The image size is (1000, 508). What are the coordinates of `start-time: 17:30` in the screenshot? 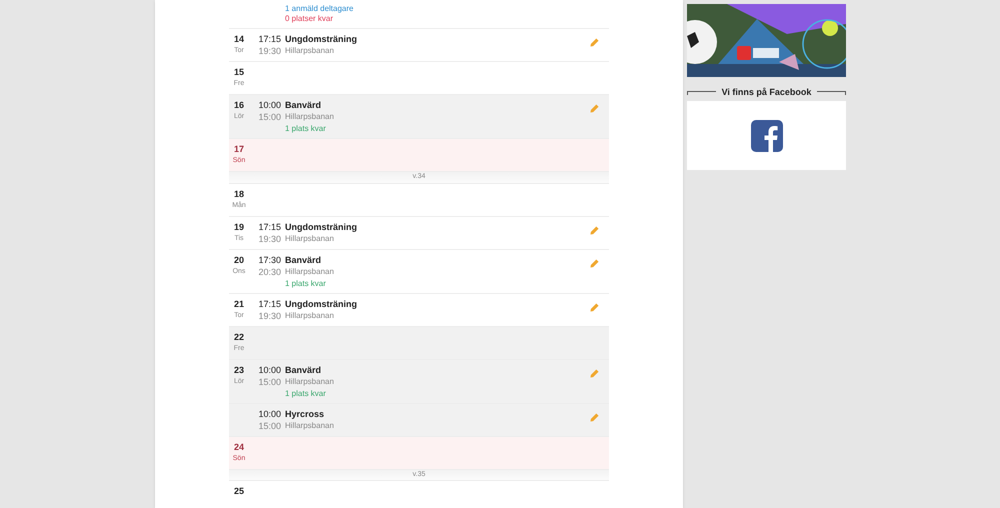 It's located at (269, 260).